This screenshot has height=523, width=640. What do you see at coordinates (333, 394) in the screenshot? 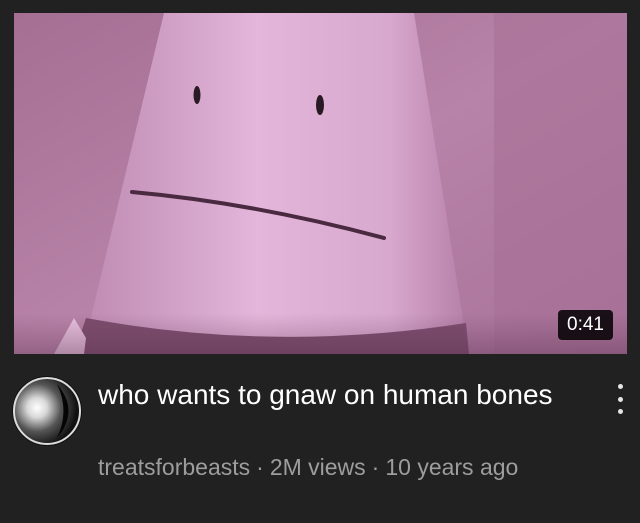
I see `video-title: who wants to gnaw on human bones` at bounding box center [333, 394].